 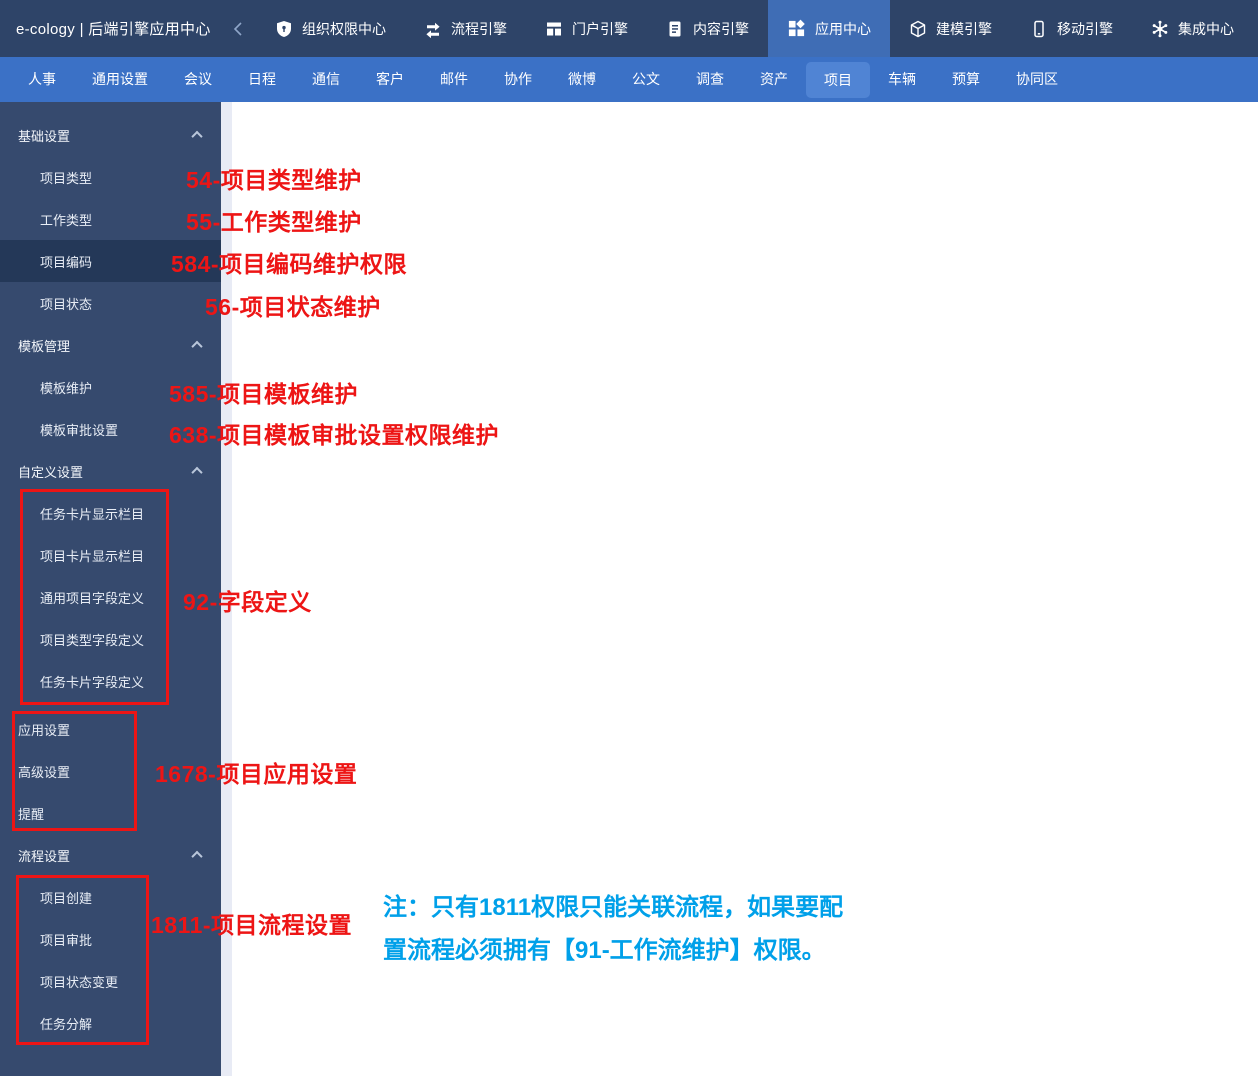 I want to click on sidebar-header-label: 流程设置, so click(x=44, y=856).